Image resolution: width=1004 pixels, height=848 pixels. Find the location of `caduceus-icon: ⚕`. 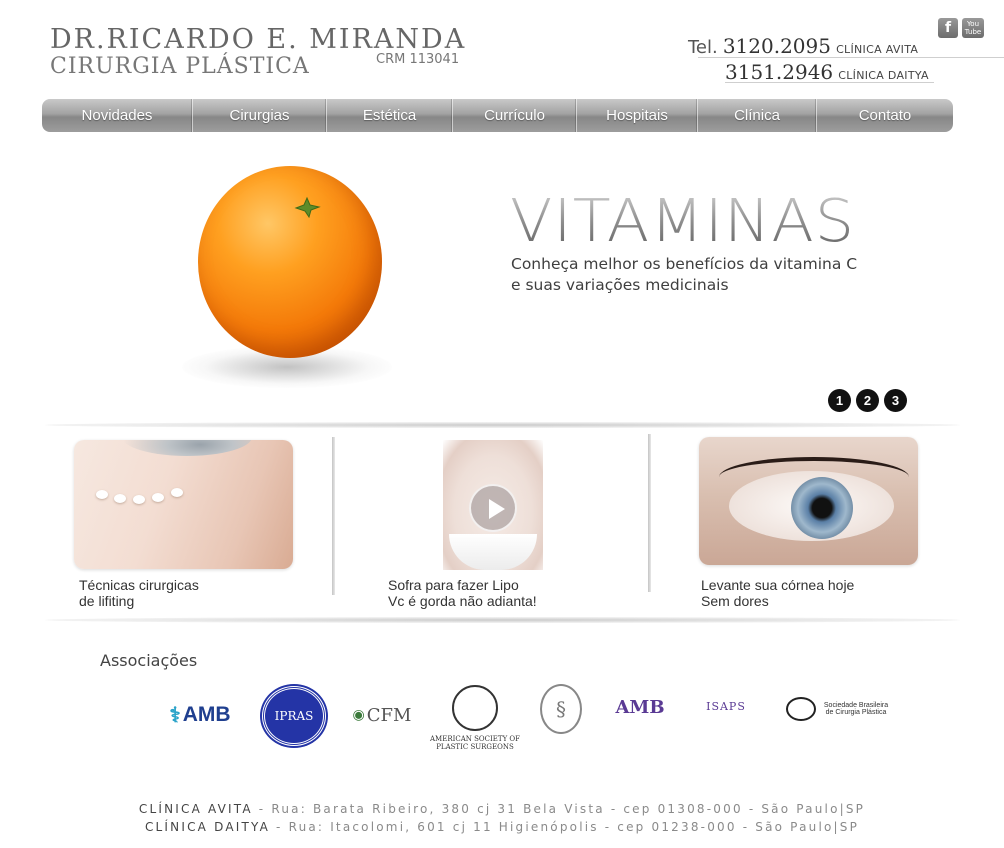

caduceus-icon: ⚕ is located at coordinates (175, 715).